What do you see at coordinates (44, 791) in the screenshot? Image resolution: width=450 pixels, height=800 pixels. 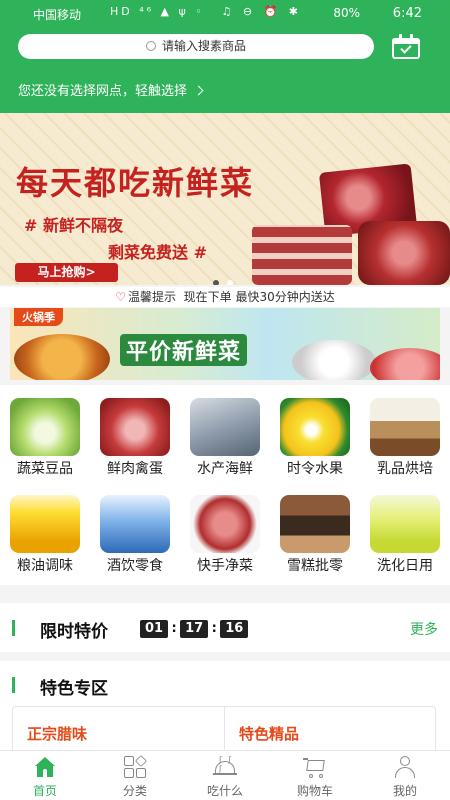 I see `tab-label: 首页` at bounding box center [44, 791].